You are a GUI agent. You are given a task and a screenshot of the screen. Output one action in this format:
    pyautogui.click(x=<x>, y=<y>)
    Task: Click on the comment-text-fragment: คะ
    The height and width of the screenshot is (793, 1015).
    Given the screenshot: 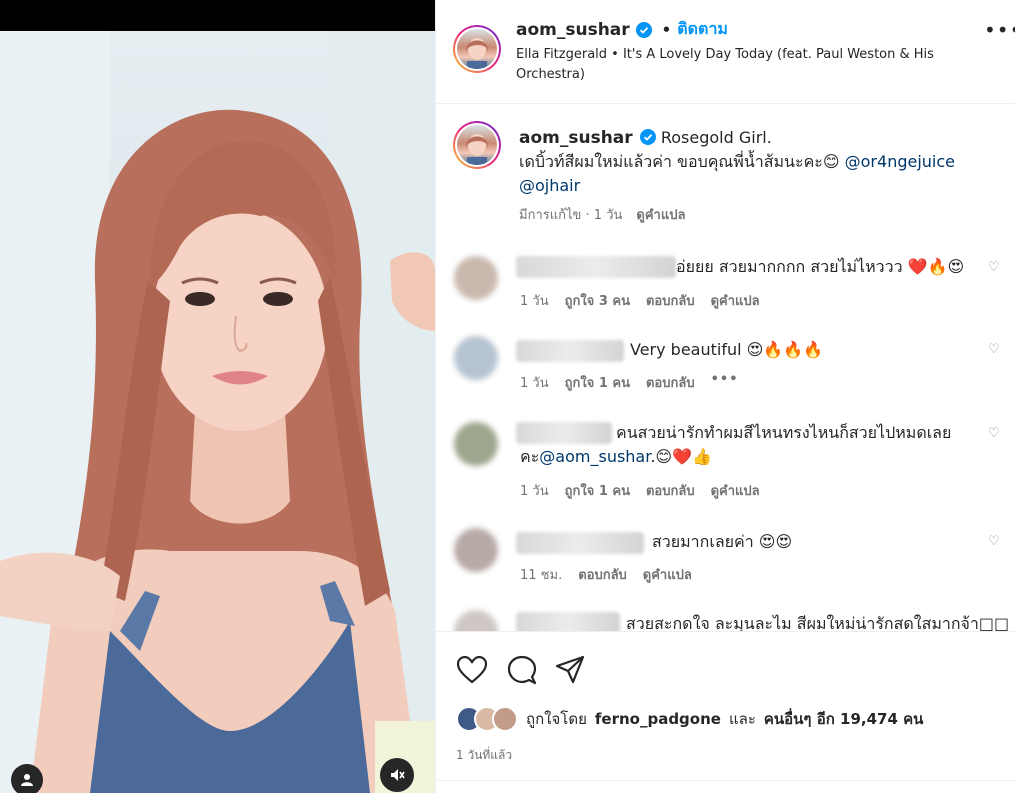 What is the action you would take?
    pyautogui.click(x=530, y=456)
    